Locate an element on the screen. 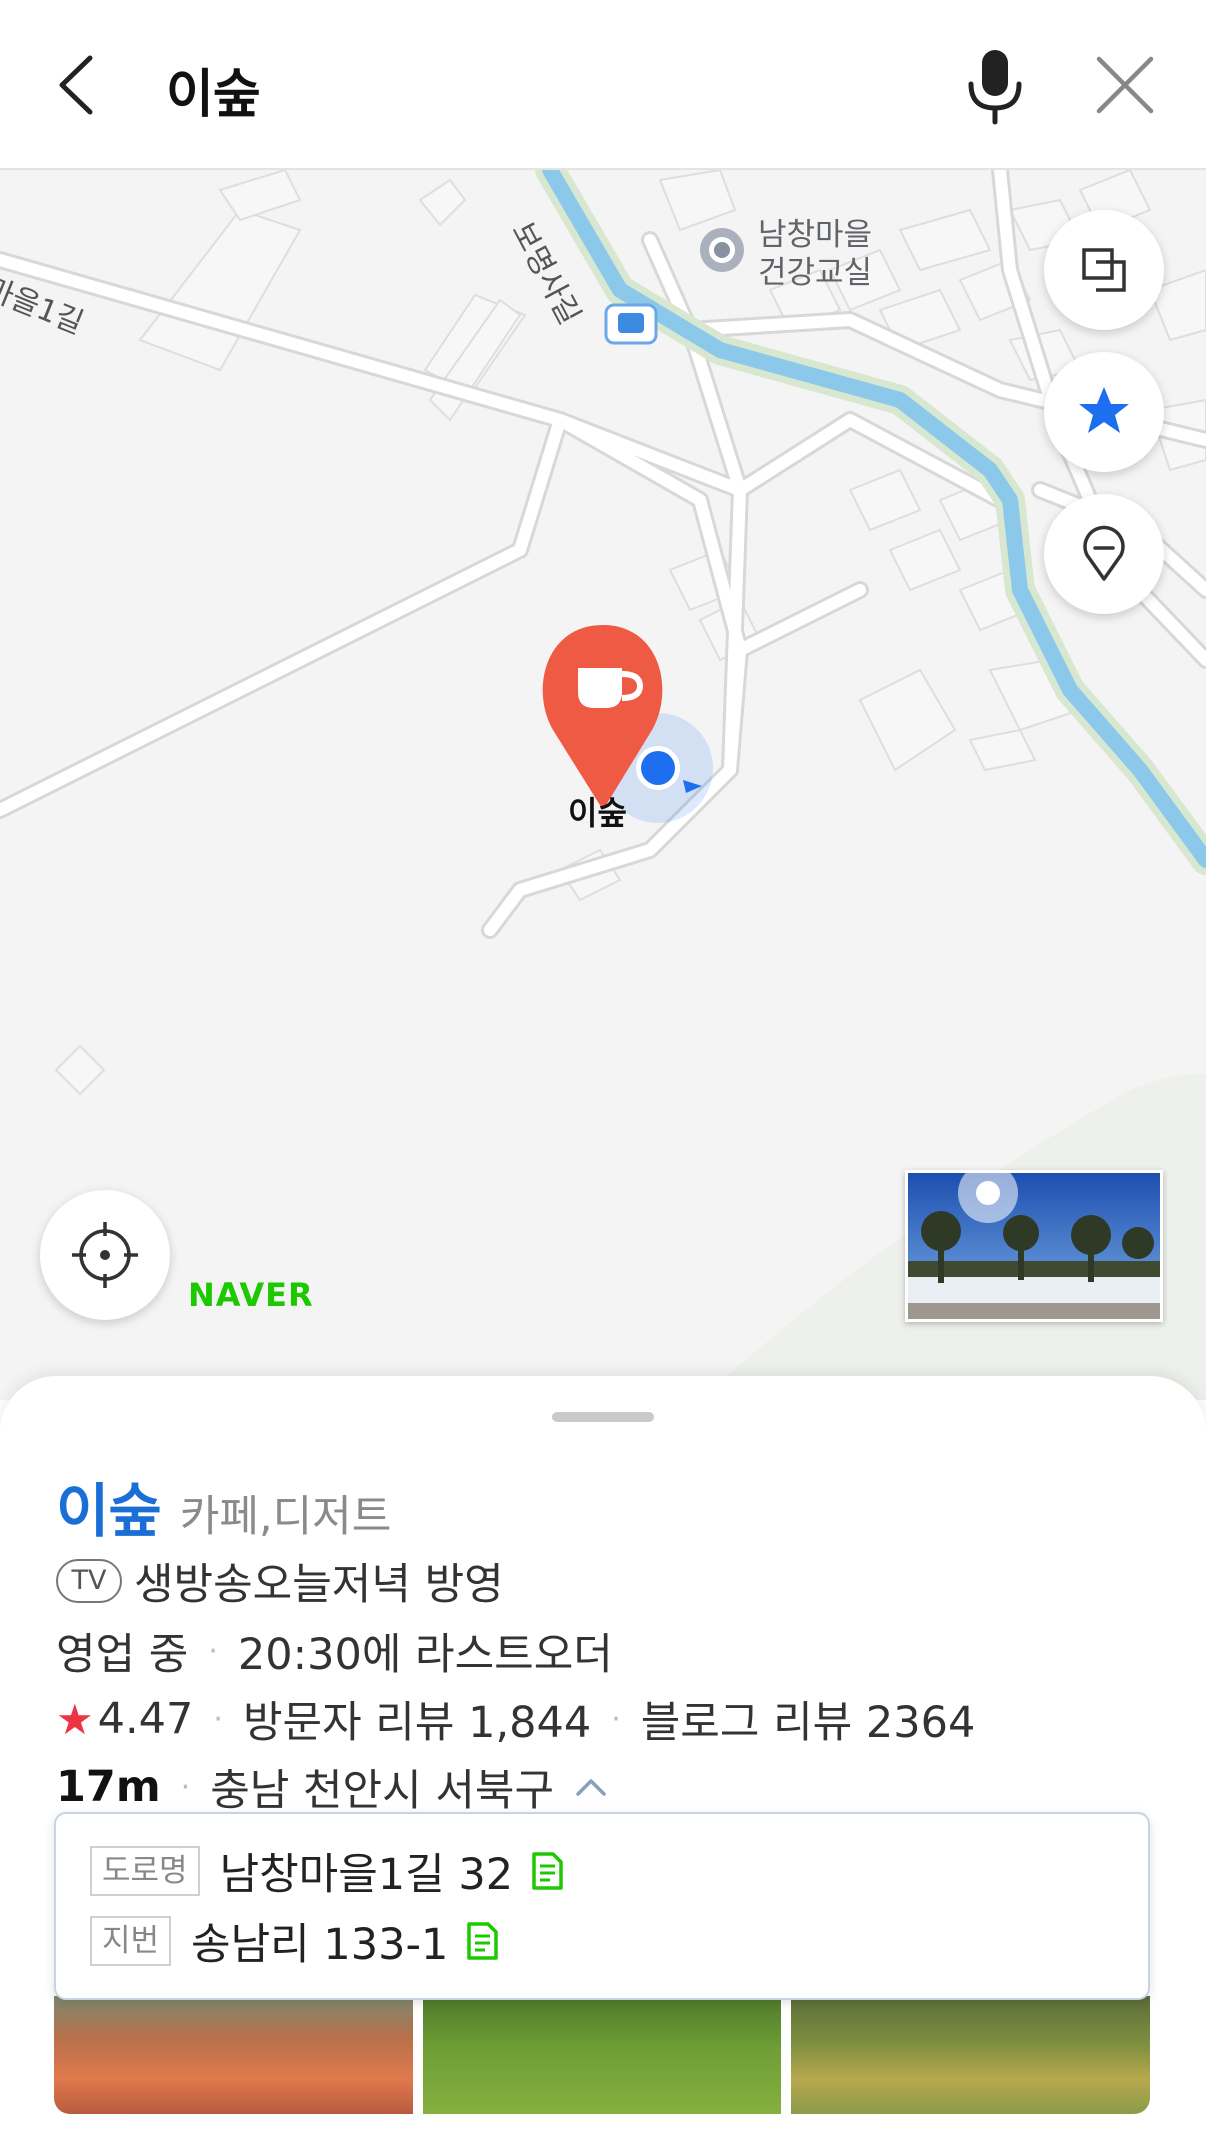  place-title-row: 이숲 카페,디저트 is located at coordinates (223, 1506).